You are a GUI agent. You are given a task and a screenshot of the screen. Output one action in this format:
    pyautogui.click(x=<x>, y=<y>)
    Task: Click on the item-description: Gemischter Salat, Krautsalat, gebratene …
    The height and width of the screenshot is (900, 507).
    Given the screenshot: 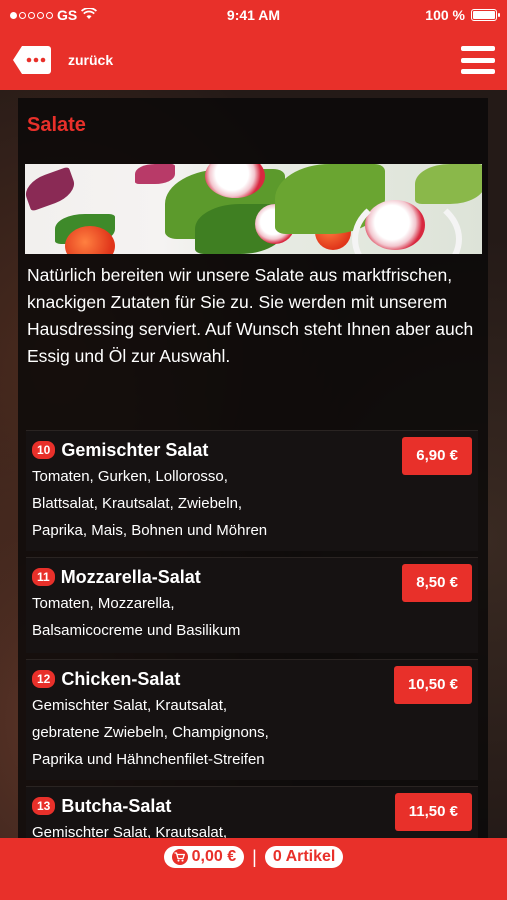 What is the action you would take?
    pyautogui.click(x=252, y=732)
    